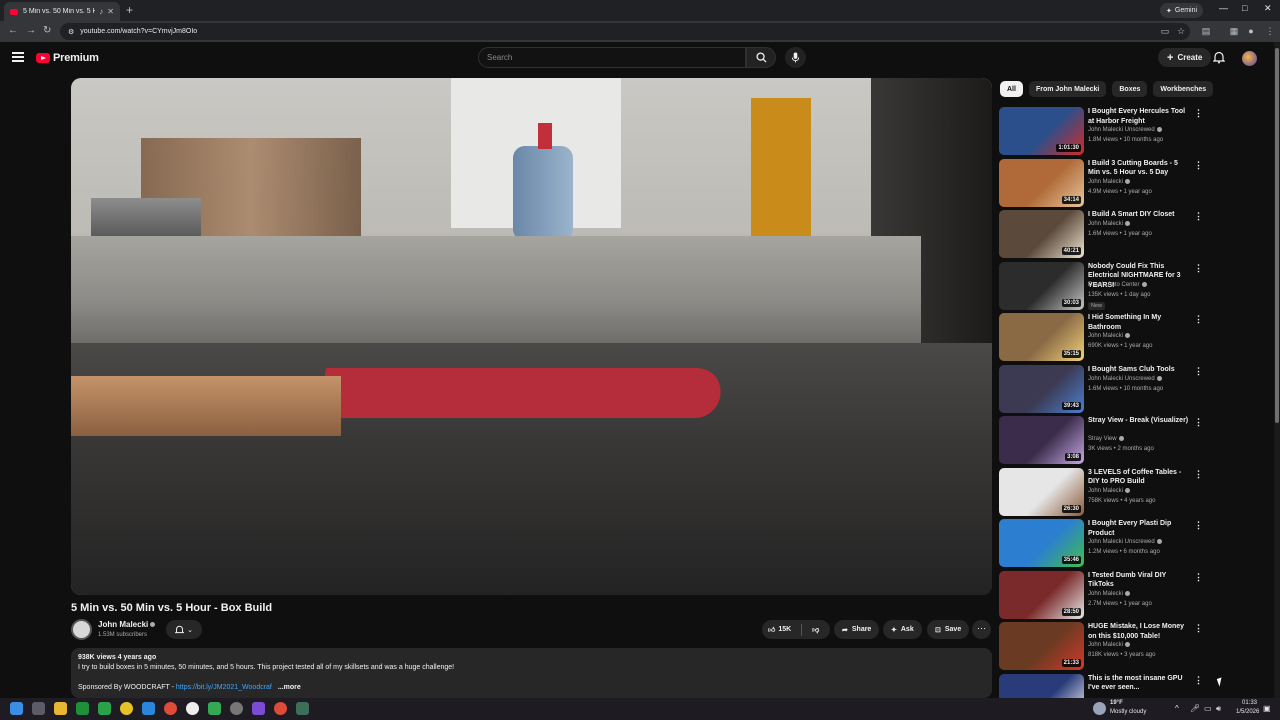 The height and width of the screenshot is (720, 1280). Describe the element at coordinates (1139, 370) in the screenshot. I see `recommendation-title: I Bought Sams Club Tools` at that location.